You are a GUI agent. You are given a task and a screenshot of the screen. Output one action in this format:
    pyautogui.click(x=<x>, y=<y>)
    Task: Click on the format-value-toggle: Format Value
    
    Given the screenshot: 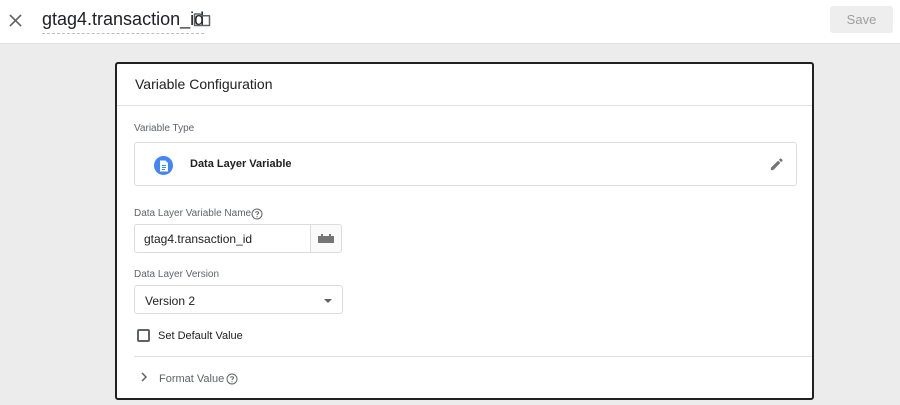 What is the action you would take?
    pyautogui.click(x=284, y=378)
    